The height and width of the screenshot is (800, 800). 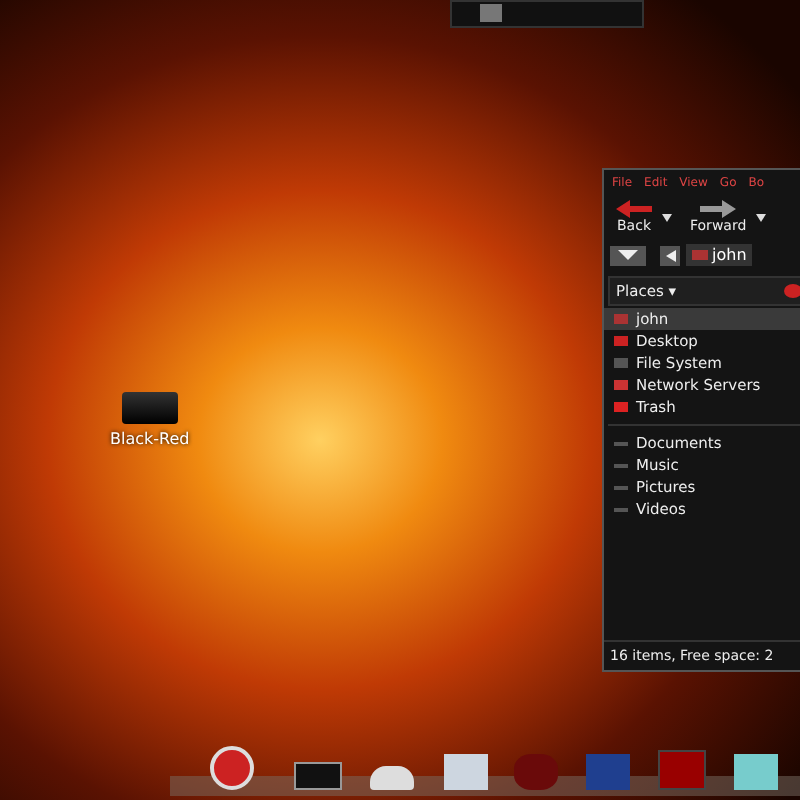 I want to click on path-button: john, so click(x=719, y=255).